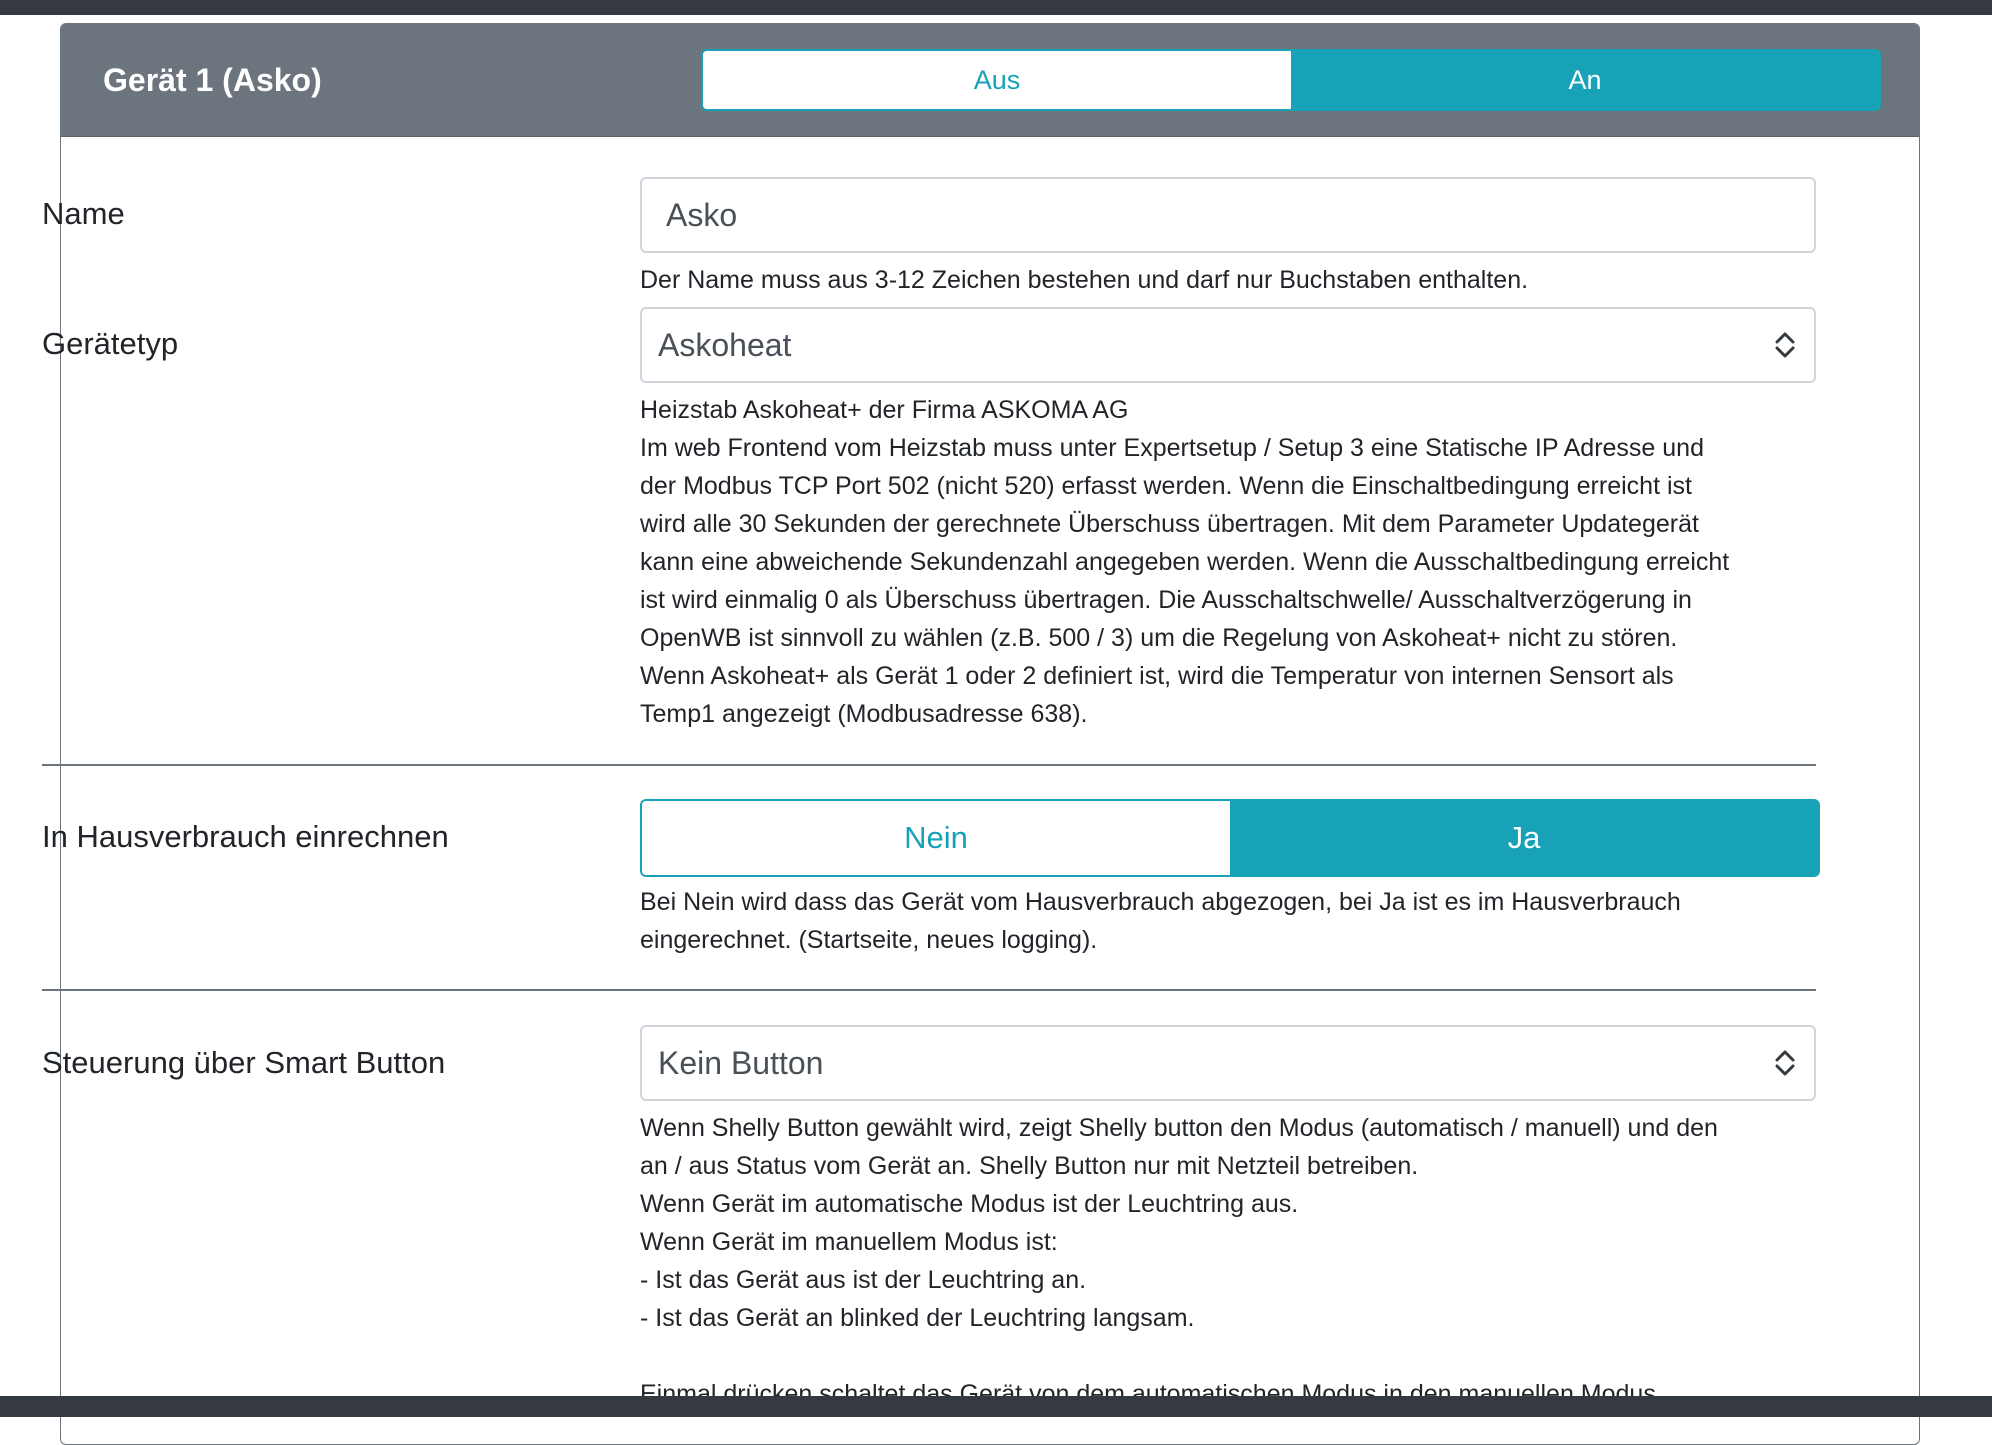 The width and height of the screenshot is (1992, 1445). What do you see at coordinates (1228, 1063) in the screenshot?
I see `smart-button-select: Kein Button` at bounding box center [1228, 1063].